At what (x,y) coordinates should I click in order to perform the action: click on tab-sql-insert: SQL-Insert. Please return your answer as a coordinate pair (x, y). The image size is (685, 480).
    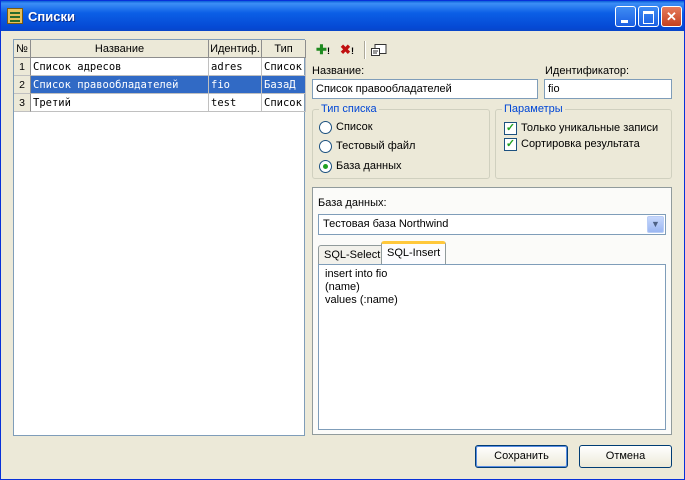
    Looking at the image, I should click on (414, 252).